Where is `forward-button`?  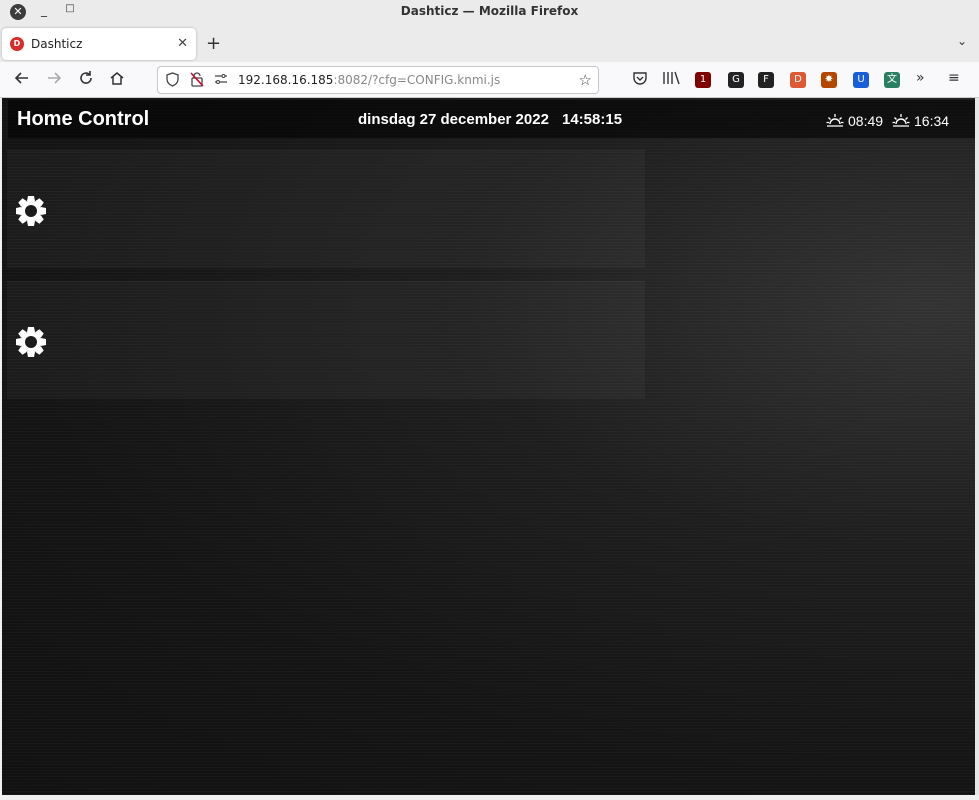 forward-button is located at coordinates (54, 80).